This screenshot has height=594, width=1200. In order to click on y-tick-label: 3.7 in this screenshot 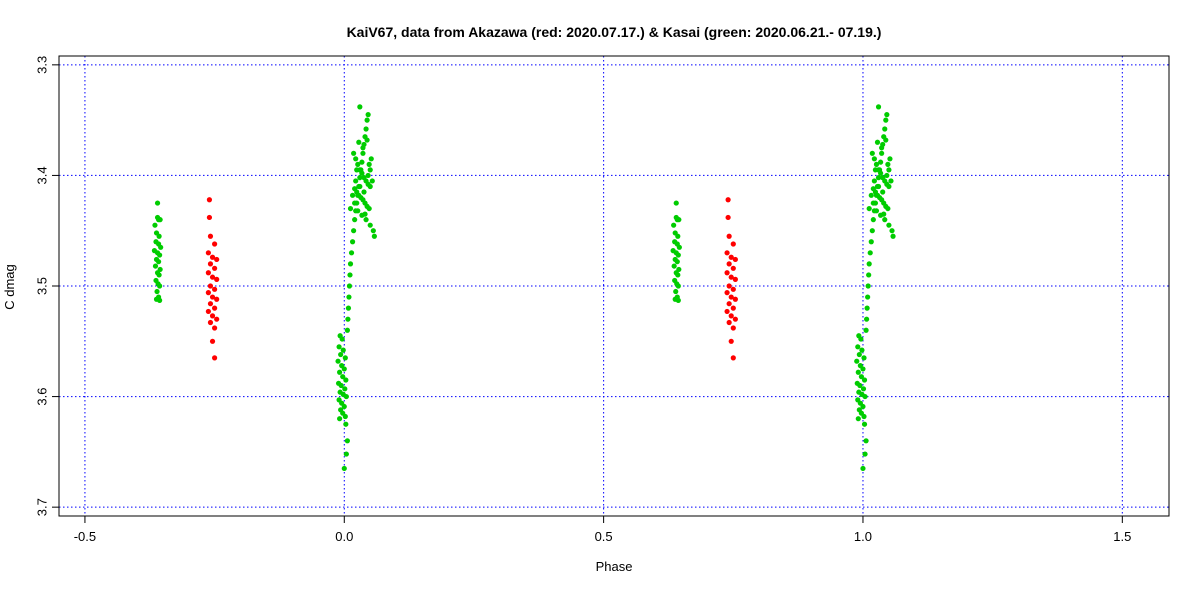, I will do `click(42, 507)`.